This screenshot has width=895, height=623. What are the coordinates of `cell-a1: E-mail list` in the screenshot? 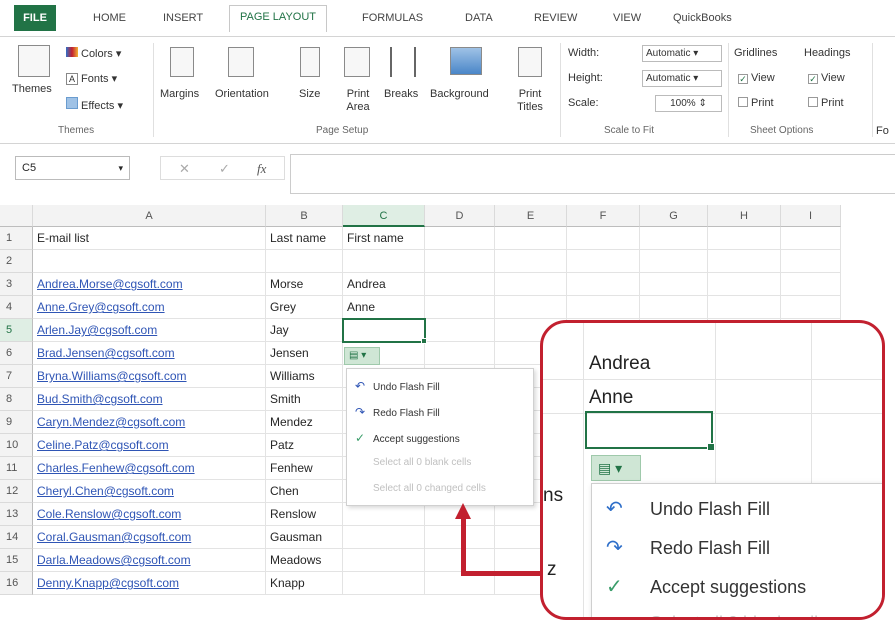 It's located at (149, 238).